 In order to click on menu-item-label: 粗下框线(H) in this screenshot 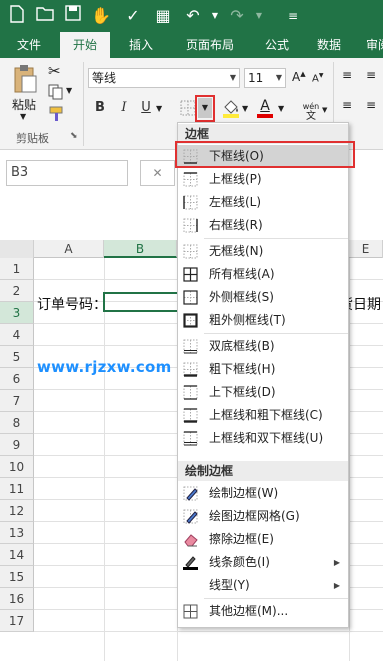, I will do `click(242, 369)`.